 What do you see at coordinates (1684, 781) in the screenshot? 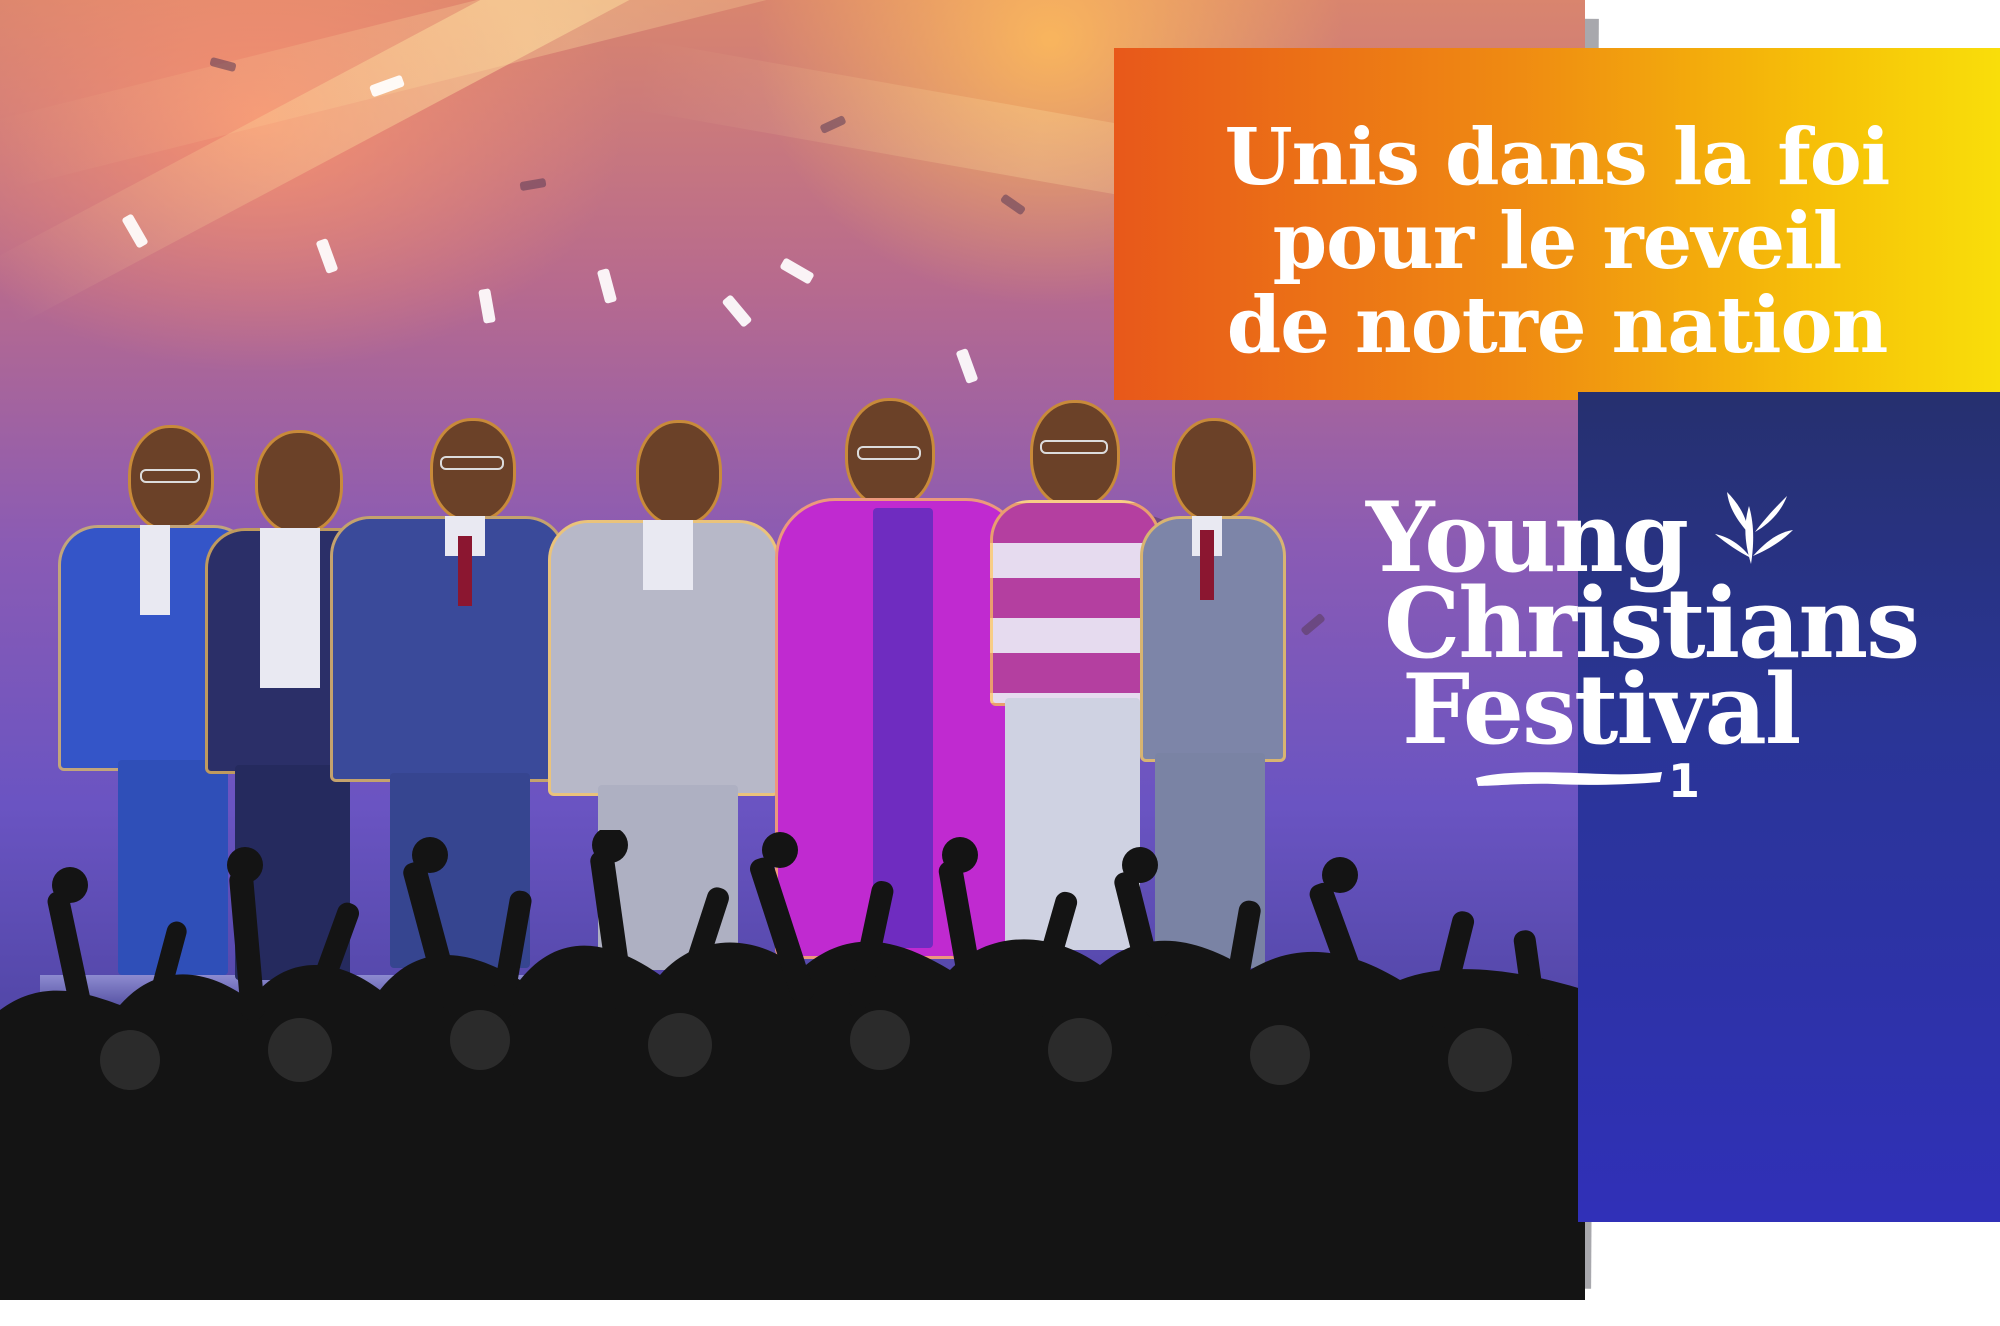
I see `edition-number: 1` at bounding box center [1684, 781].